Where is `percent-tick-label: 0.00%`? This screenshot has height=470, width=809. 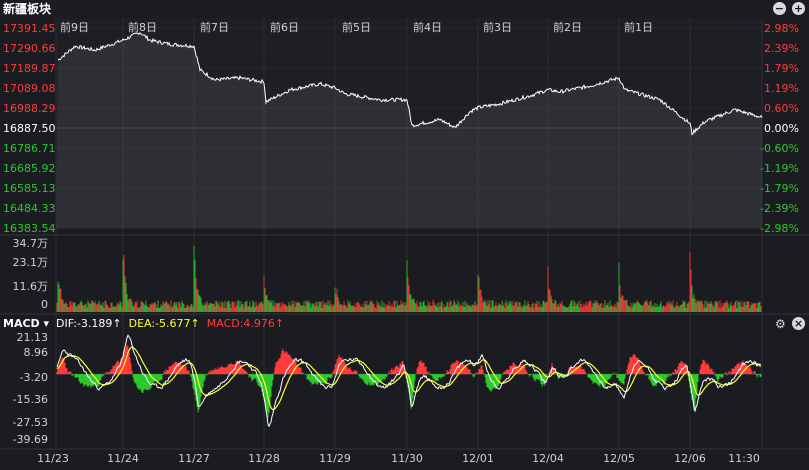 percent-tick-label: 0.00% is located at coordinates (781, 128).